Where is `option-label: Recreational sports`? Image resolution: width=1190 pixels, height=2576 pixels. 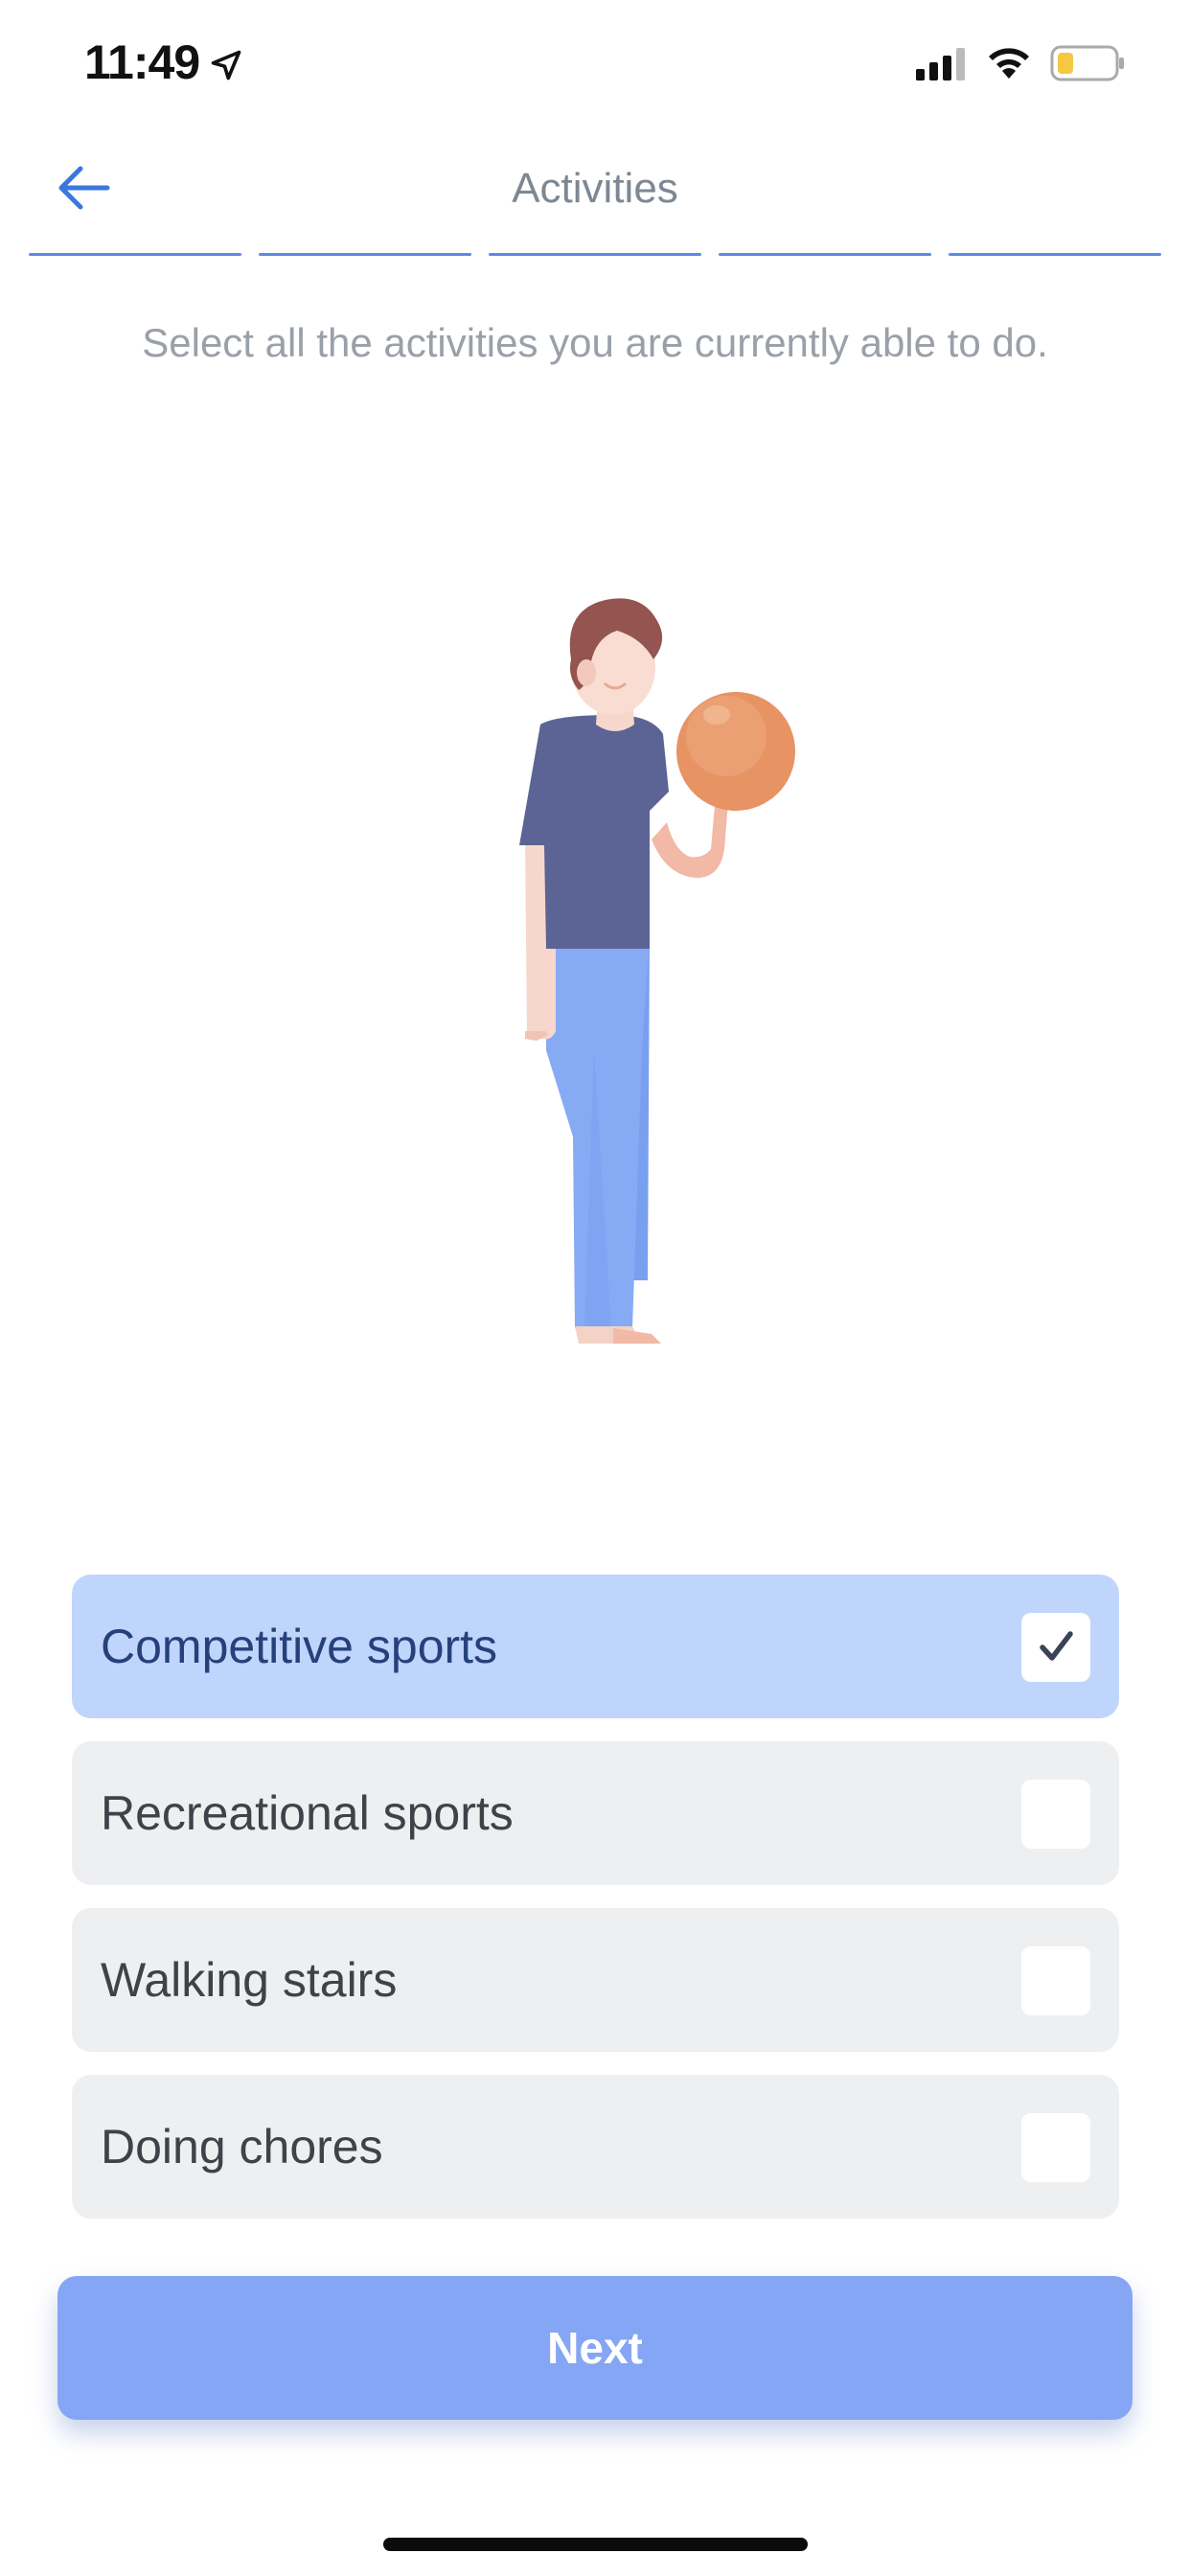 option-label: Recreational sports is located at coordinates (308, 1813).